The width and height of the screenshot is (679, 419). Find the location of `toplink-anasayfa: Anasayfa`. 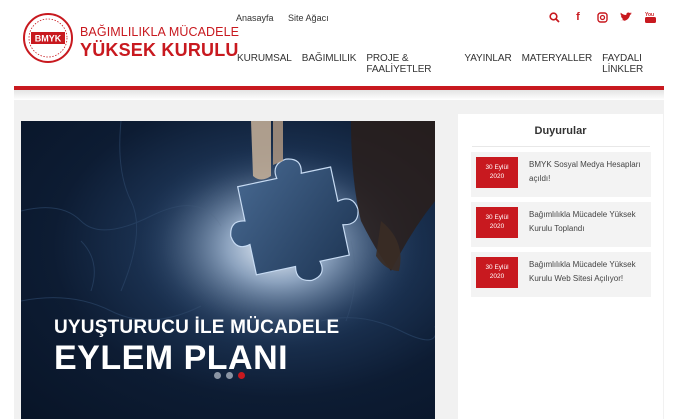

toplink-anasayfa: Anasayfa is located at coordinates (255, 18).